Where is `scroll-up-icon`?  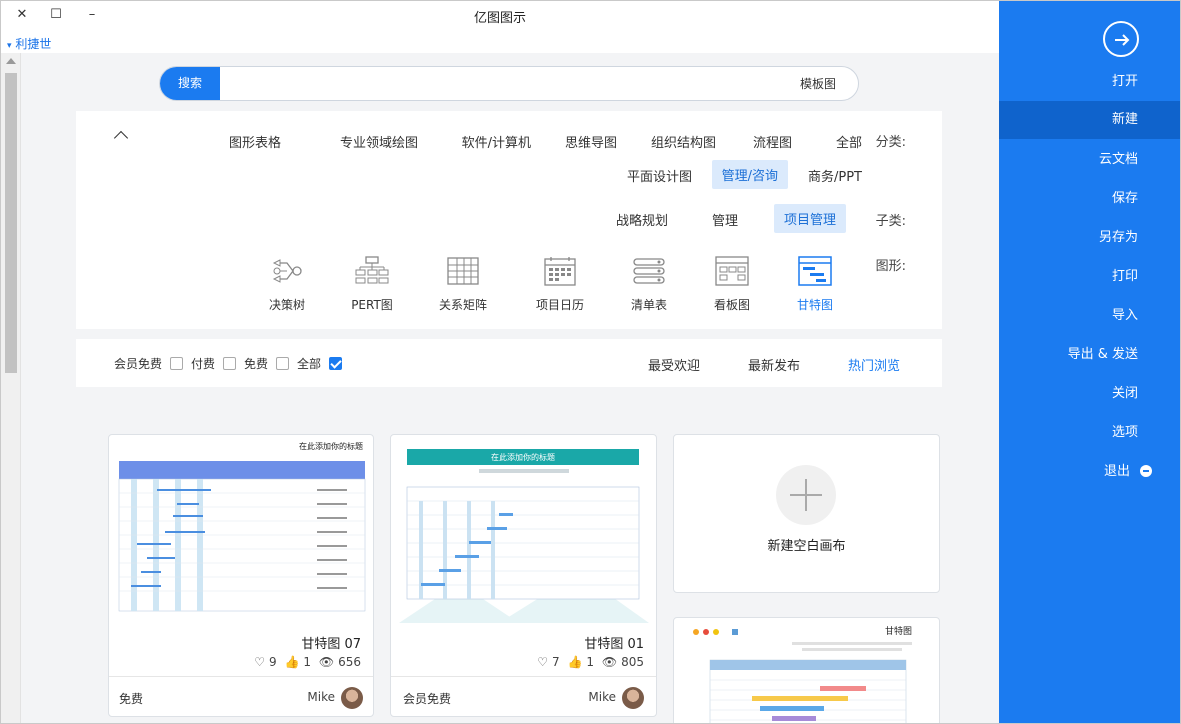
scroll-up-icon is located at coordinates (11, 61).